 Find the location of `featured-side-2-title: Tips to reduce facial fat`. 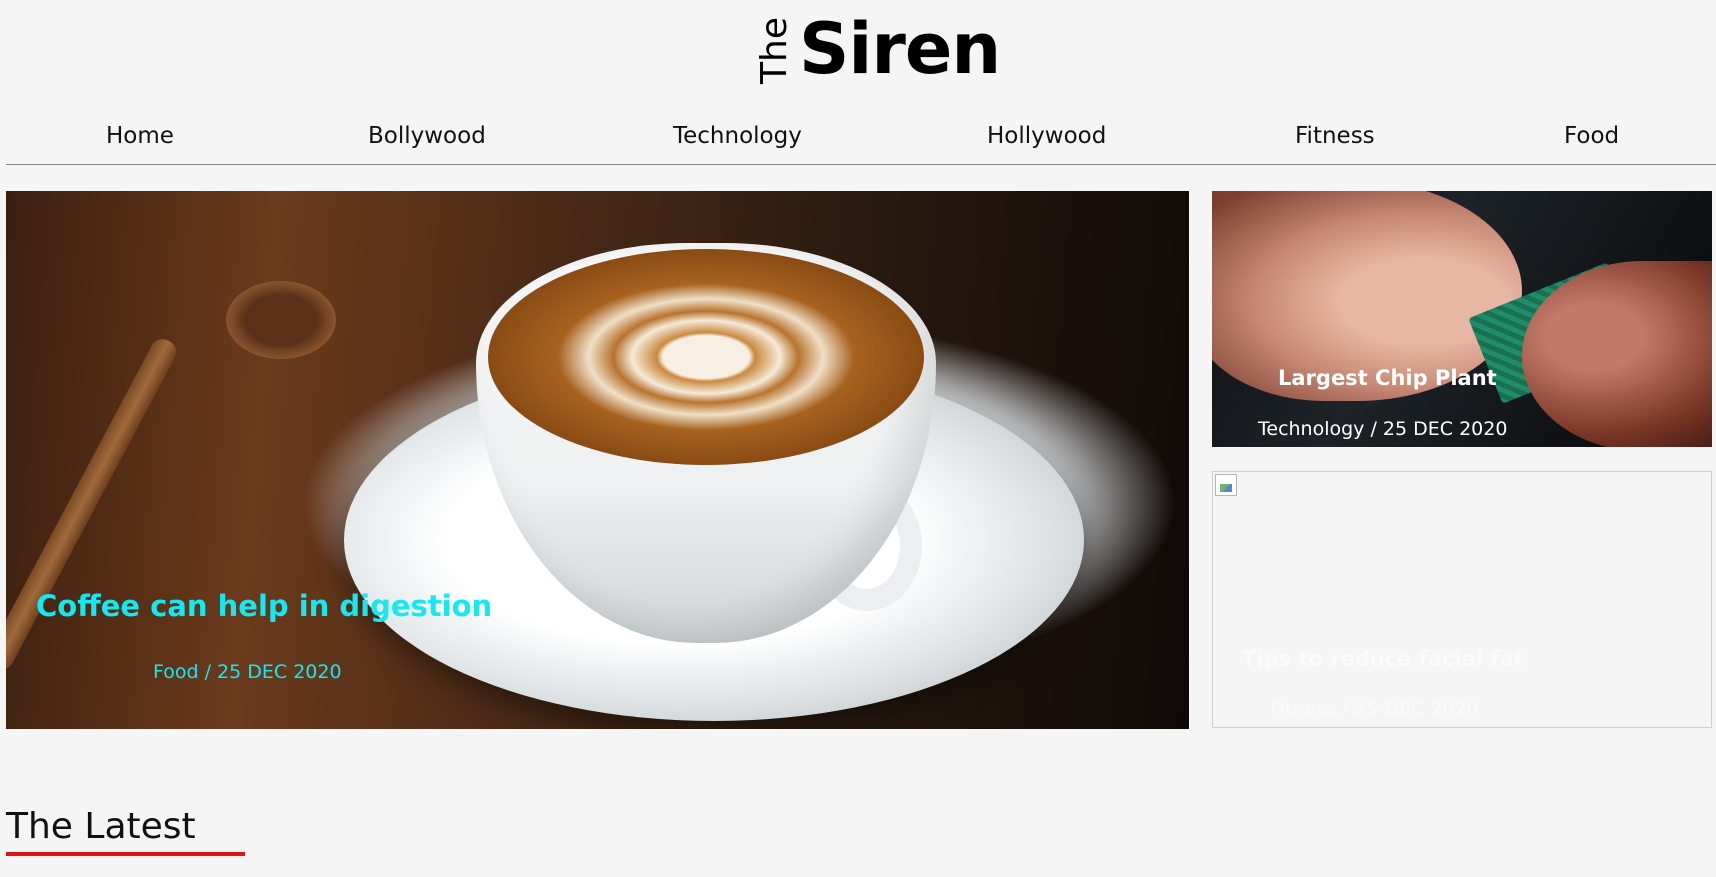

featured-side-2-title: Tips to reduce facial fat is located at coordinates (1383, 659).